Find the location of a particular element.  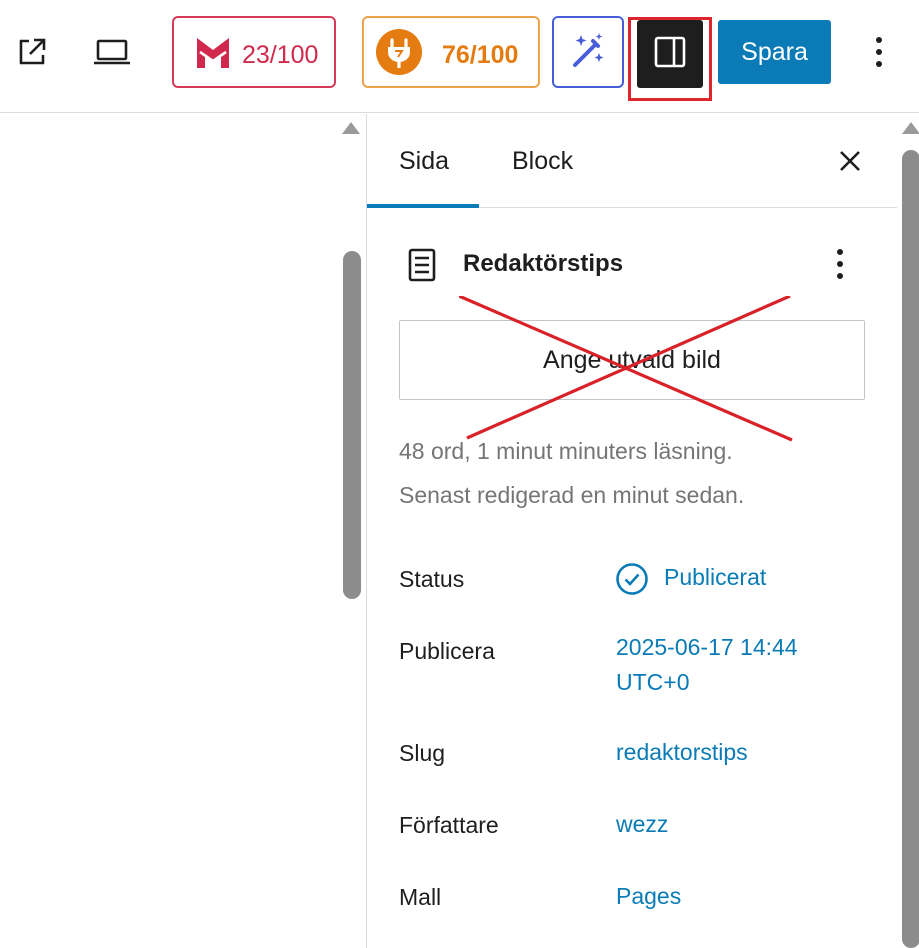

publish-timezone-line: UTC+0 is located at coordinates (653, 682).